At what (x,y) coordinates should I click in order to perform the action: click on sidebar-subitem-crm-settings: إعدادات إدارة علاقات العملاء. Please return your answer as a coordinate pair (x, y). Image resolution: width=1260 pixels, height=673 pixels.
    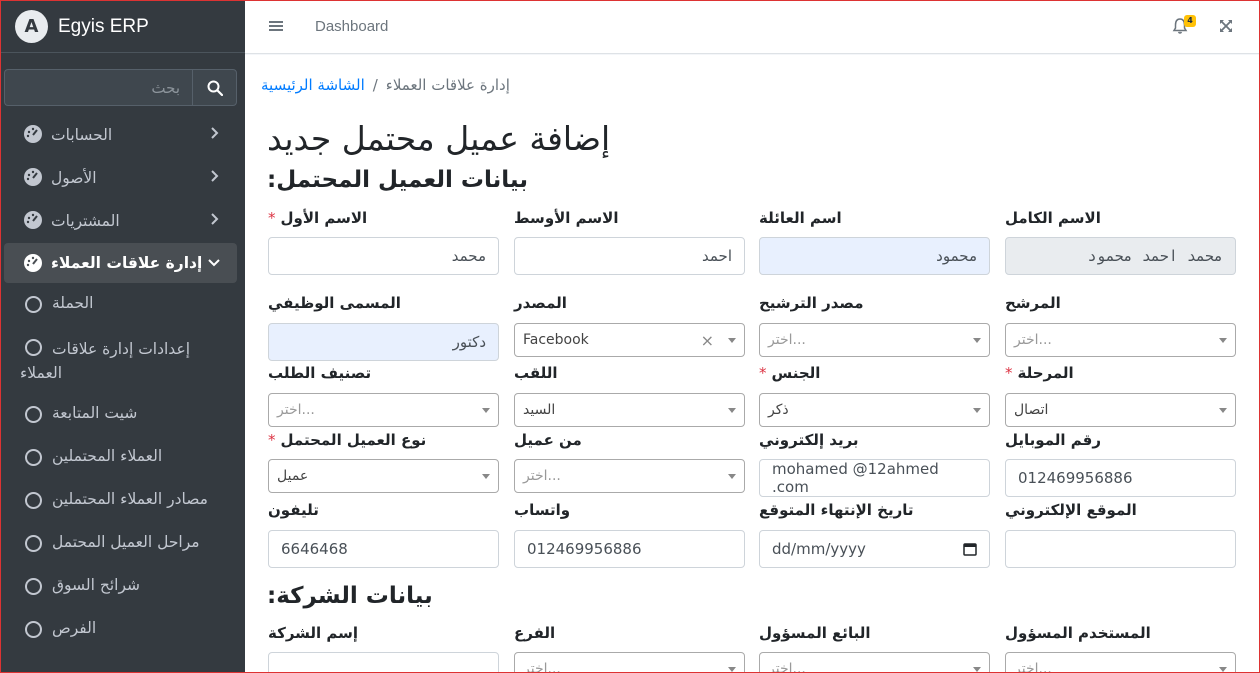
    Looking at the image, I should click on (123, 359).